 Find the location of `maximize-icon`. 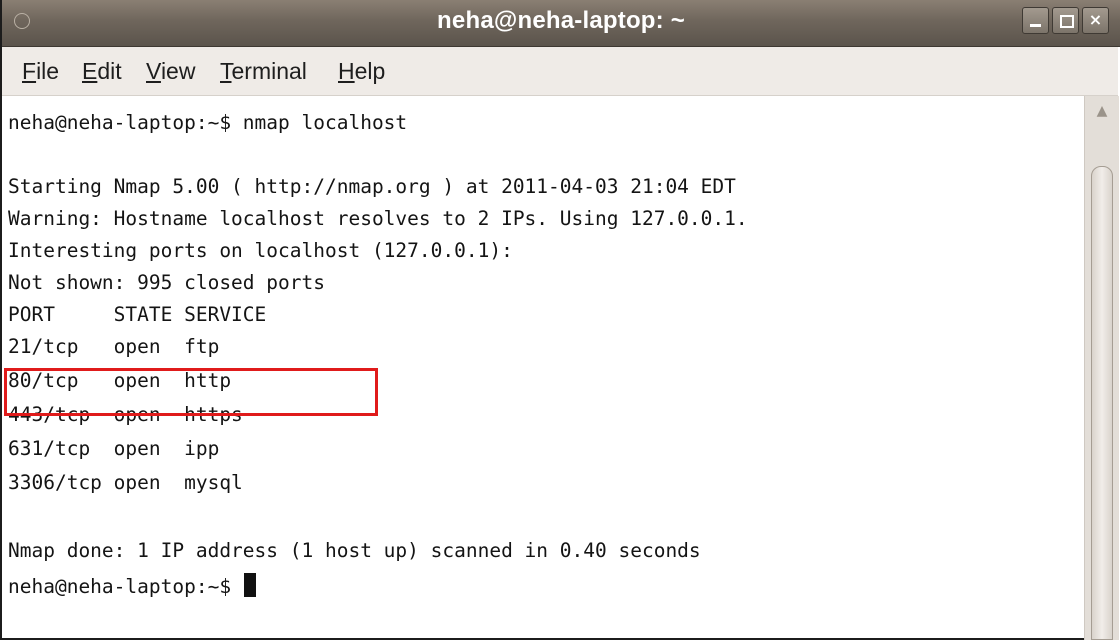

maximize-icon is located at coordinates (1067, 21).